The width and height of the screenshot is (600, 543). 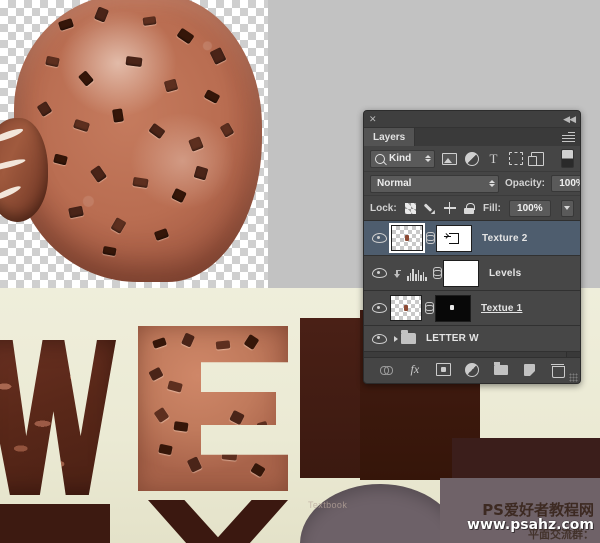 What do you see at coordinates (430, 208) in the screenshot?
I see `lock-image-pixels-icon` at bounding box center [430, 208].